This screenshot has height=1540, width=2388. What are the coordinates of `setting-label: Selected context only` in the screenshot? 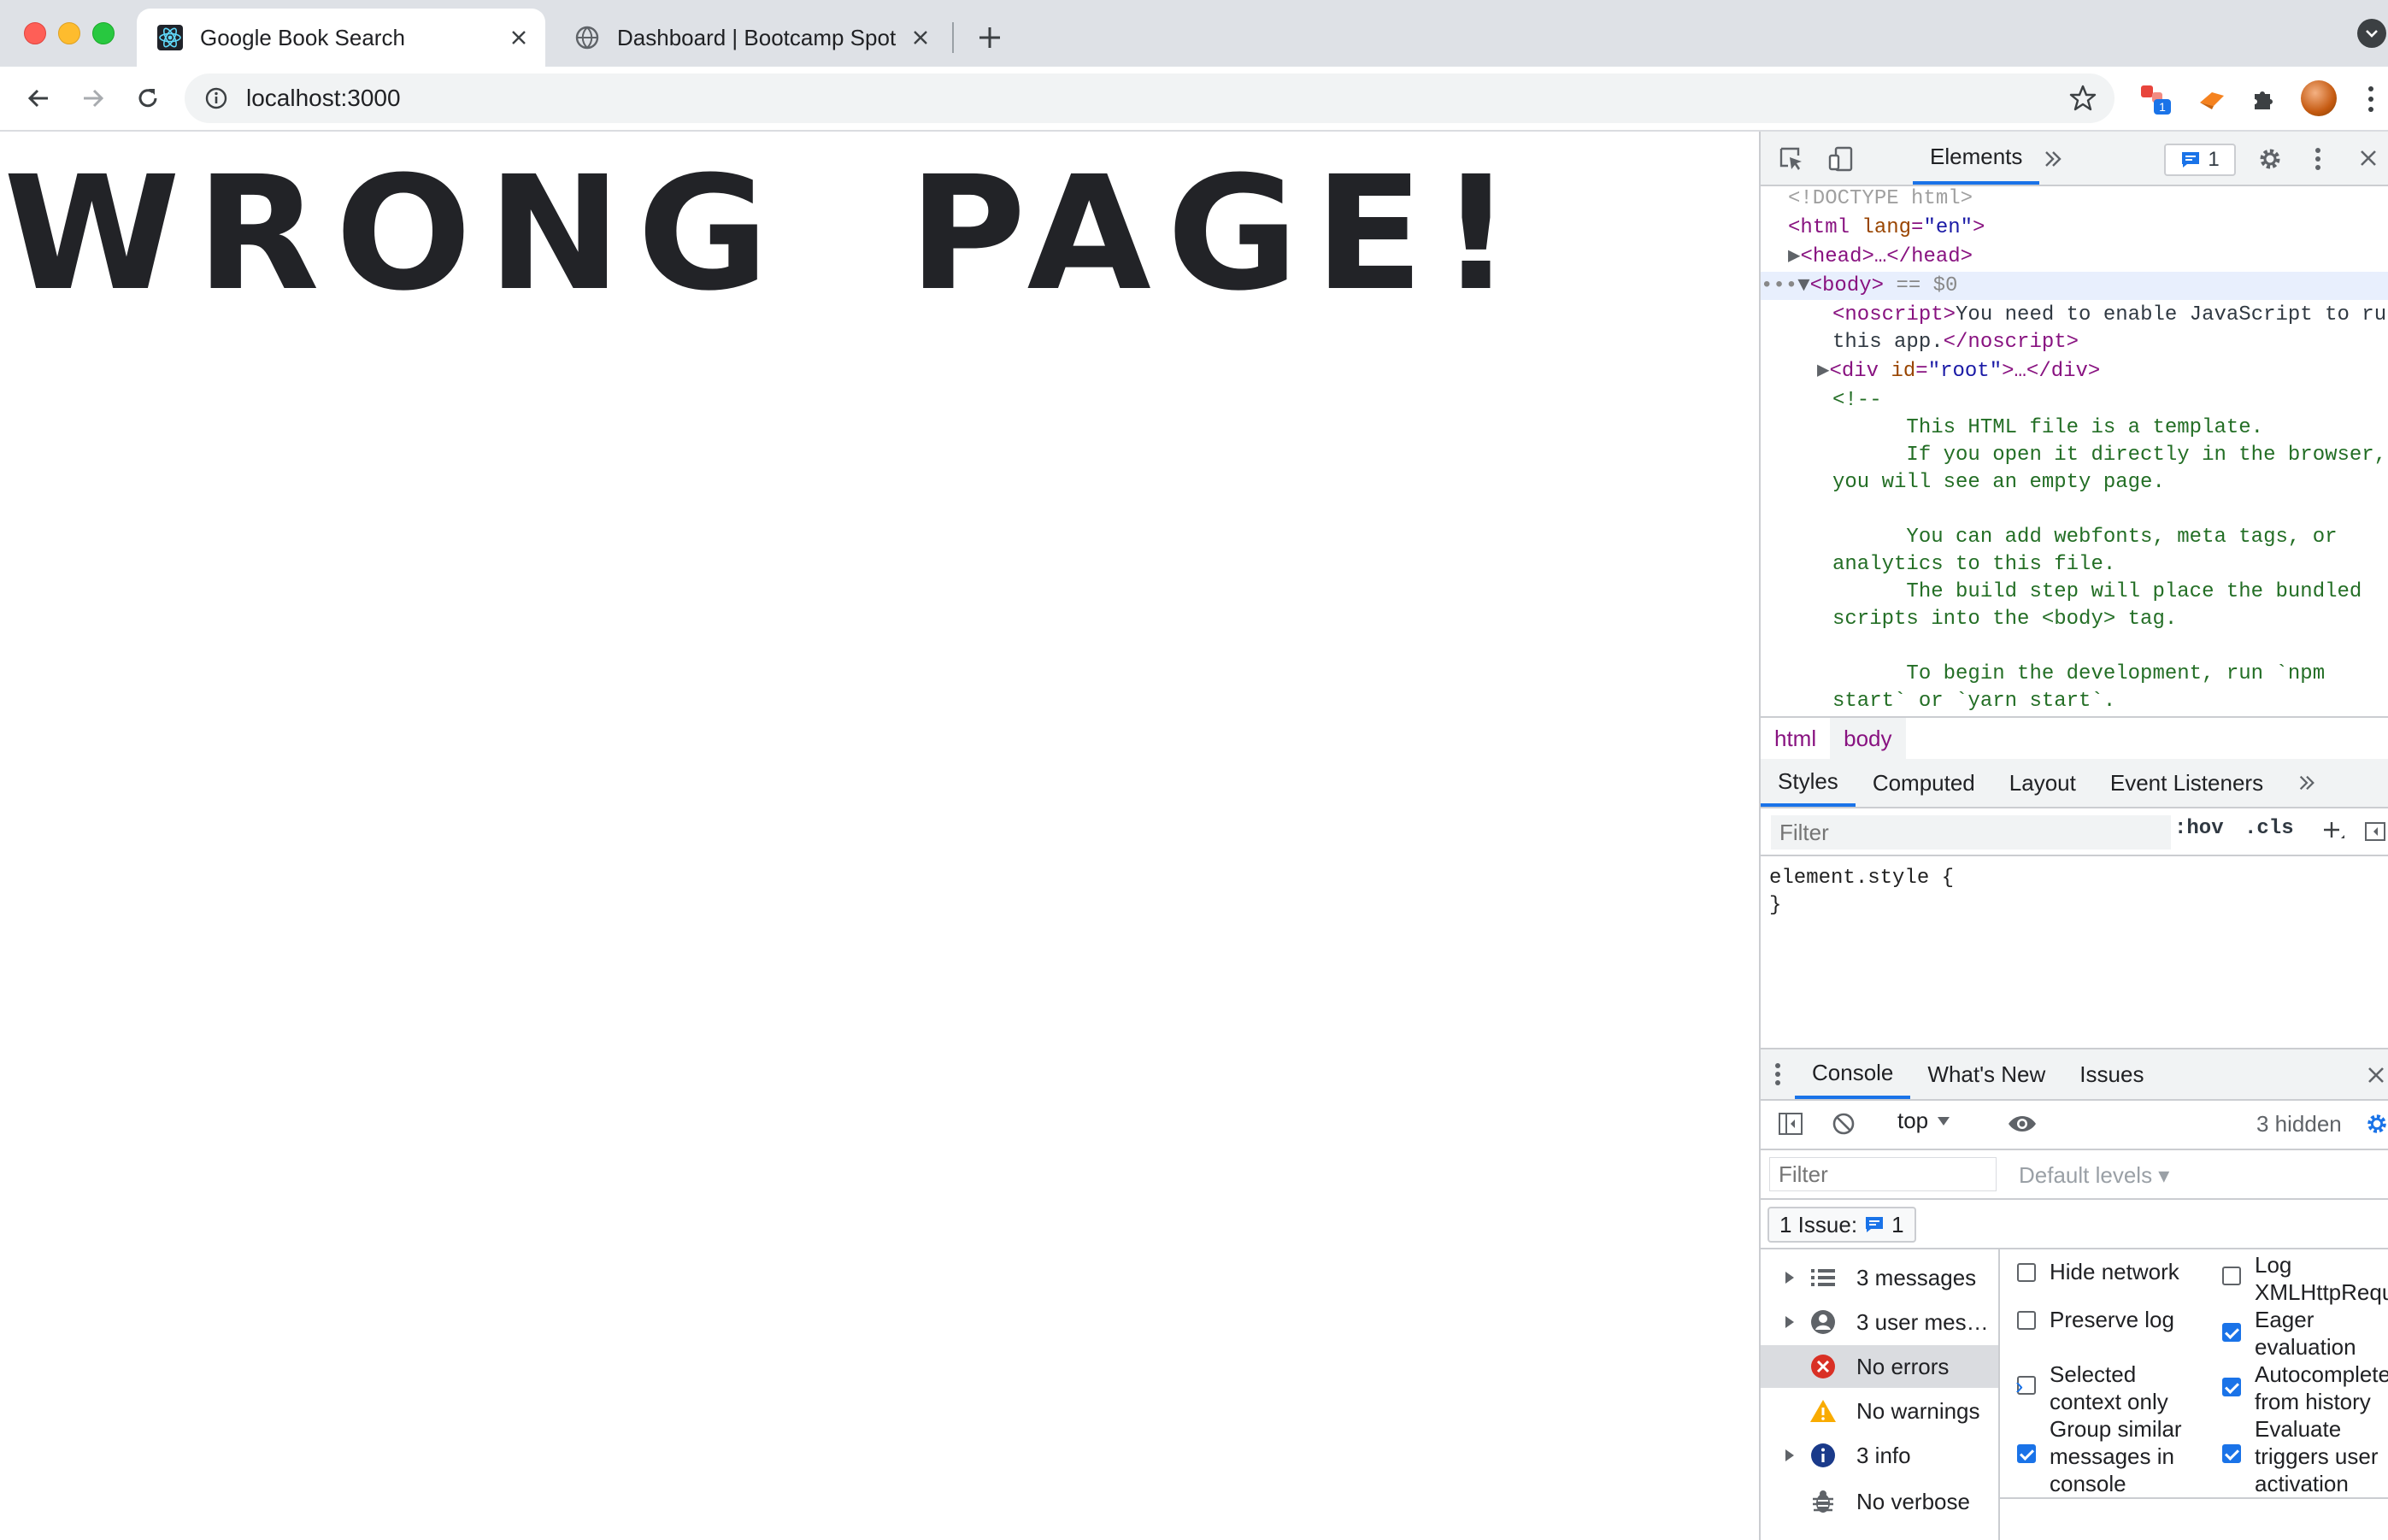 It's located at (2109, 1387).